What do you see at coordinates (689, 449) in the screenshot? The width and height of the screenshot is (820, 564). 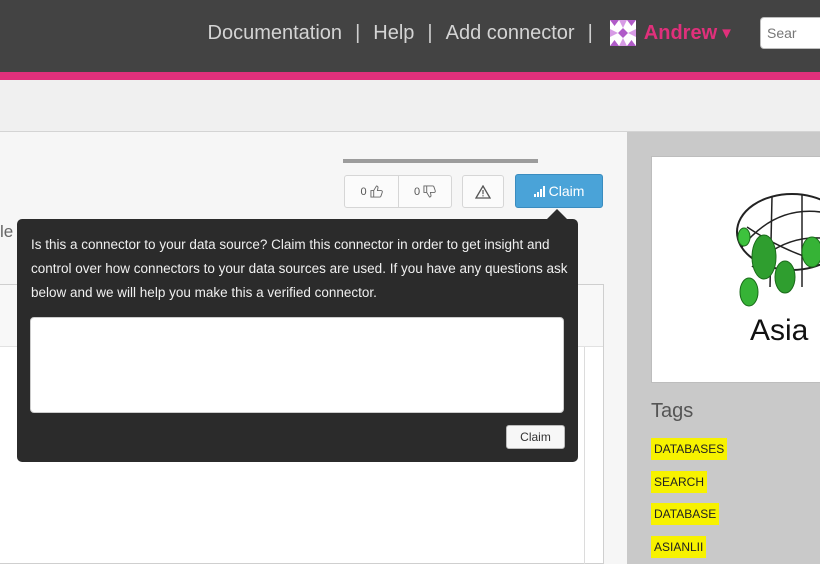 I see `tag-item: DATABASES` at bounding box center [689, 449].